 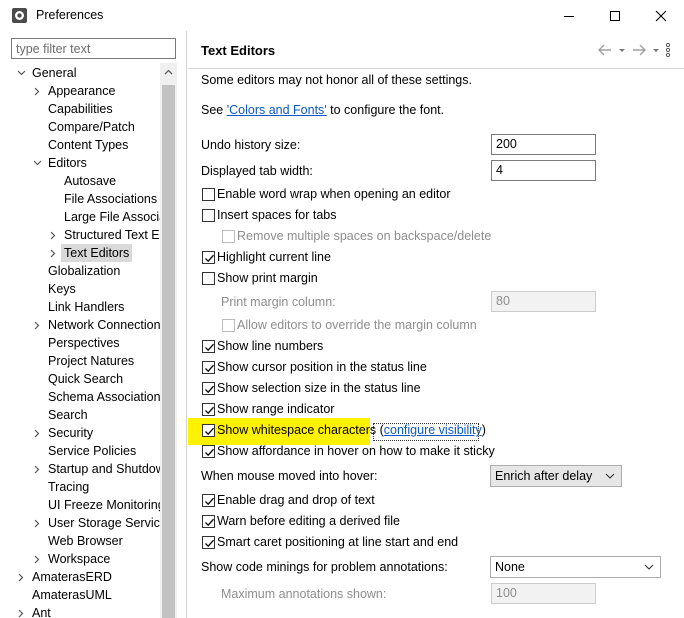 I want to click on selection-size-checkbox, so click(x=208, y=388).